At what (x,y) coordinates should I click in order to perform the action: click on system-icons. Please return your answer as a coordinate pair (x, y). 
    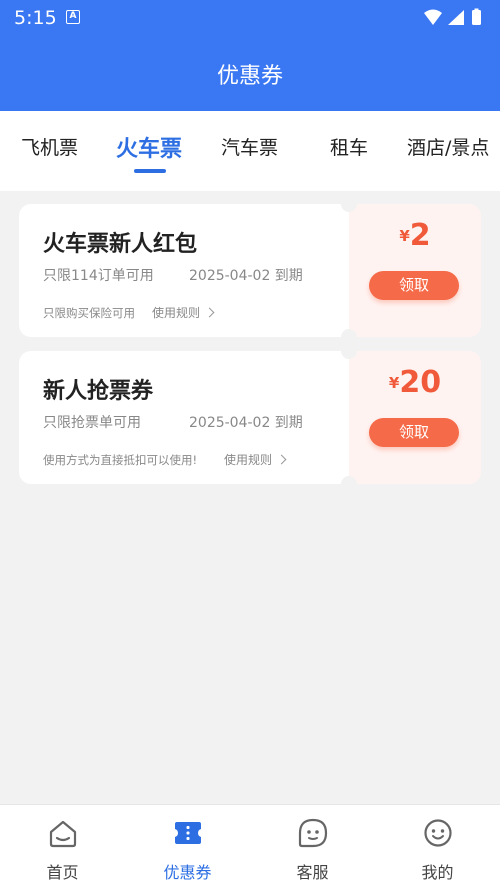
    Looking at the image, I should click on (456, 20).